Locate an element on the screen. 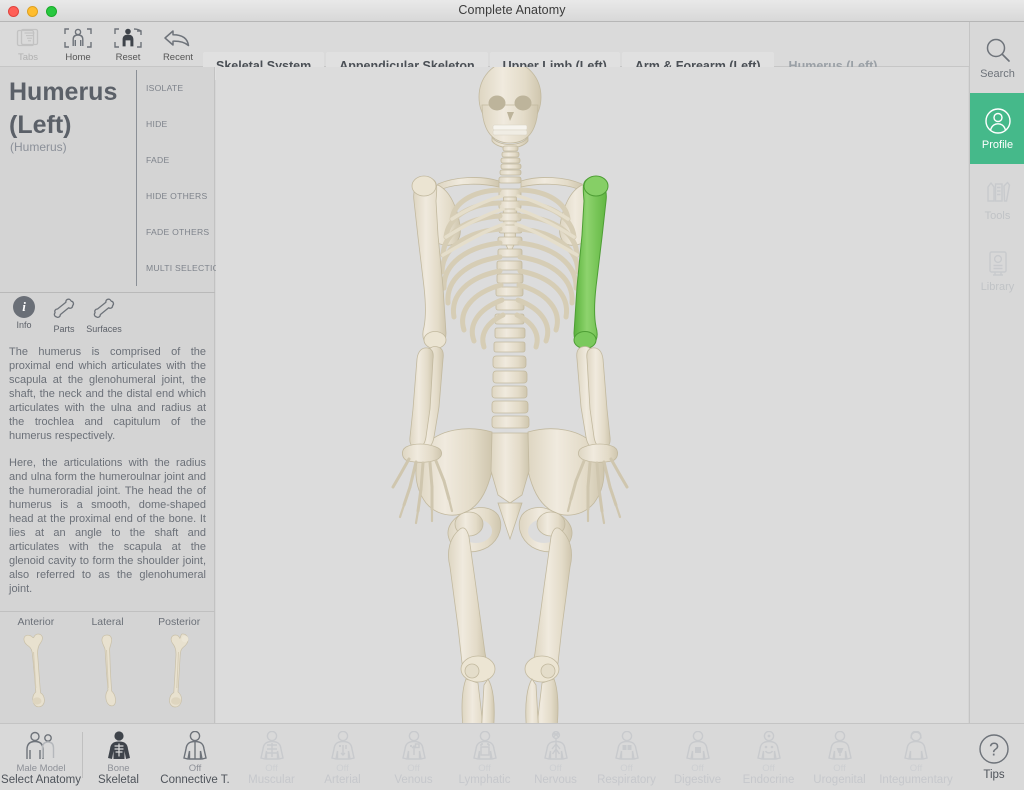 Image resolution: width=1024 pixels, height=790 pixels. tips-button: ? Tips is located at coordinates (994, 757).